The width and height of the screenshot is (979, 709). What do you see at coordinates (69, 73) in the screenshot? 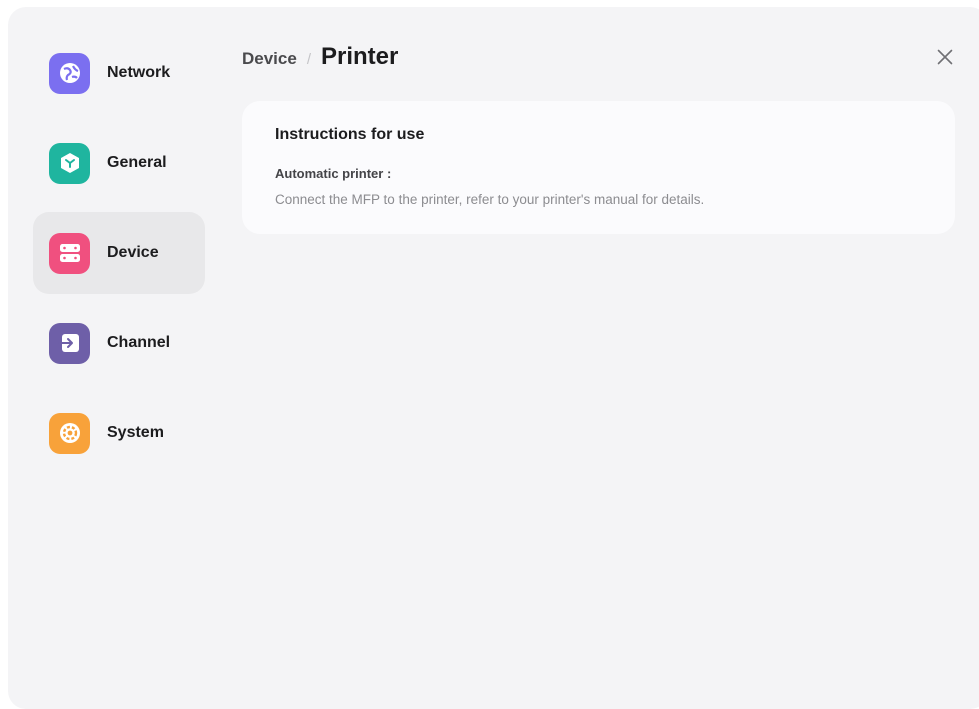
I see `globe-icon` at bounding box center [69, 73].